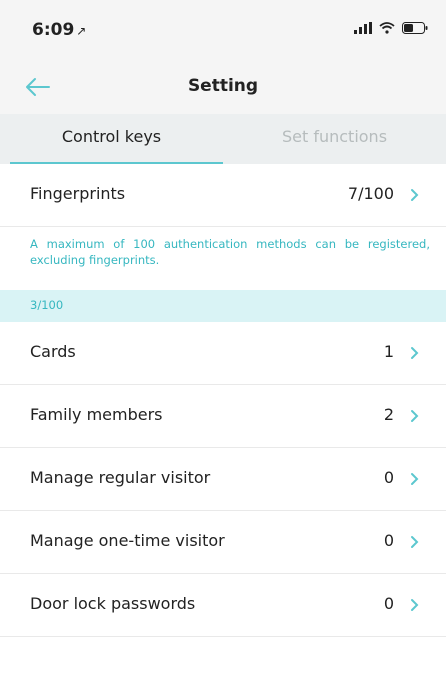 Image resolution: width=446 pixels, height=681 pixels. I want to click on wifi-icon, so click(387, 28).